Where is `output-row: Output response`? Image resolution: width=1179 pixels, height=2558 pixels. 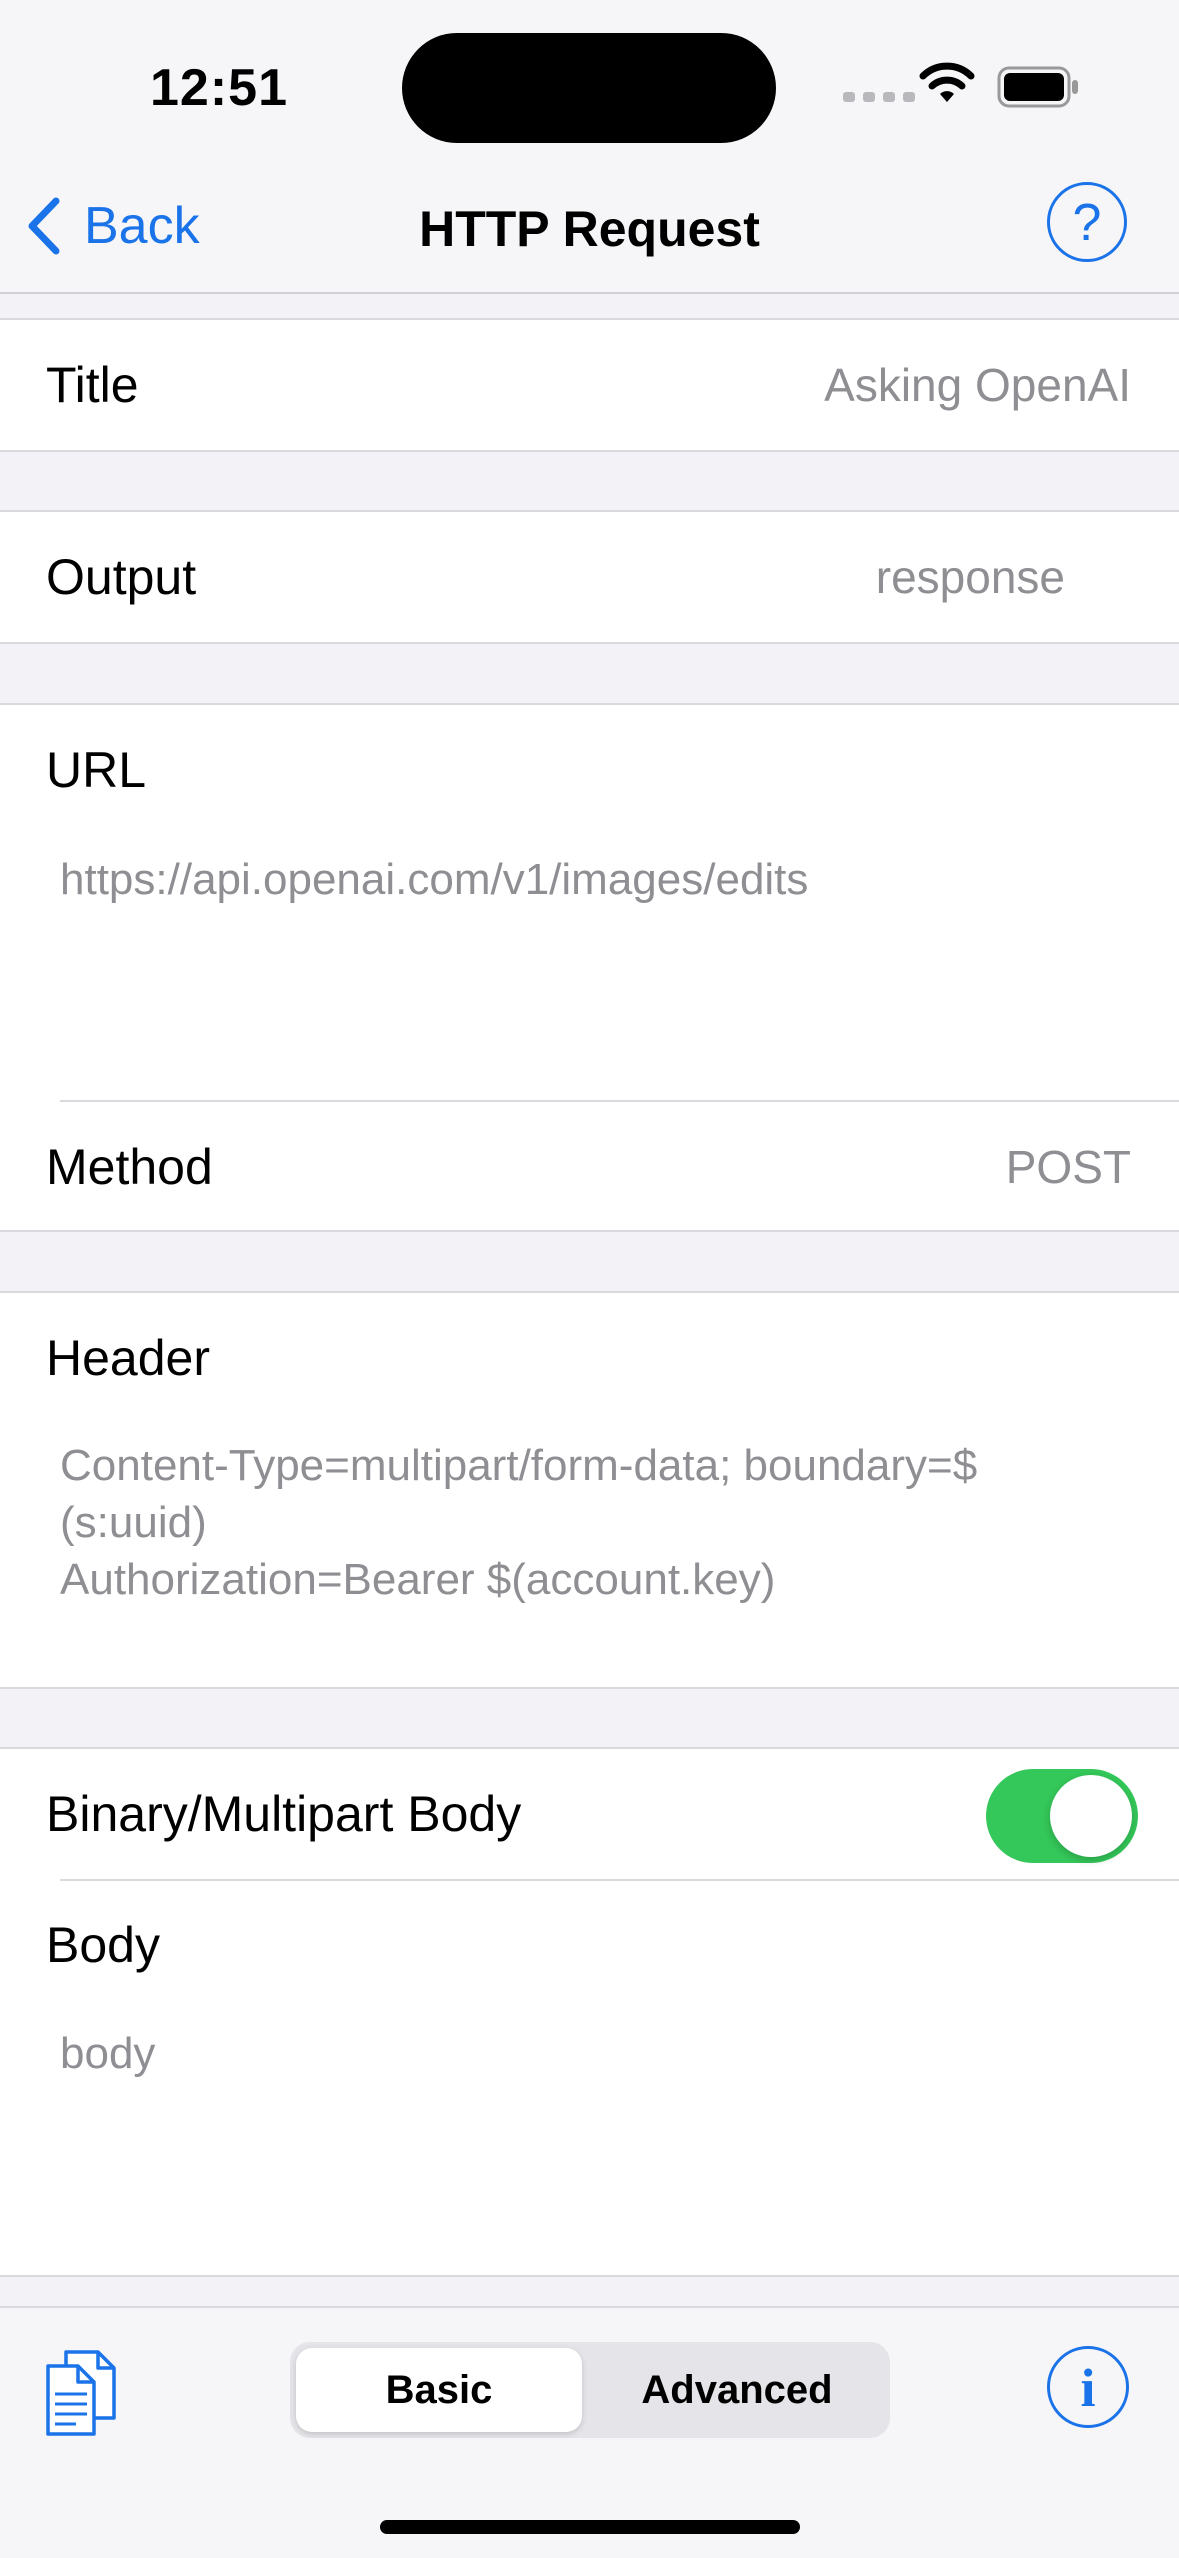
output-row: Output response is located at coordinates (589, 577).